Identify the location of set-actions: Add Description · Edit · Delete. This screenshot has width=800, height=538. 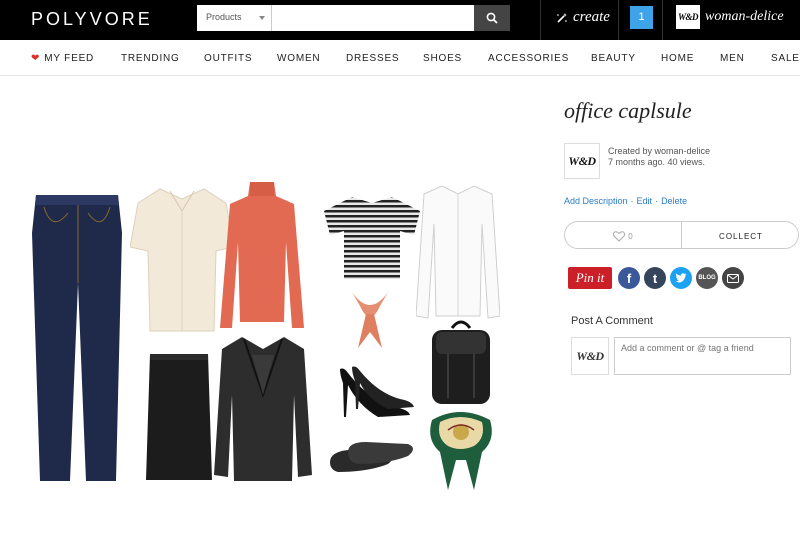
(625, 201).